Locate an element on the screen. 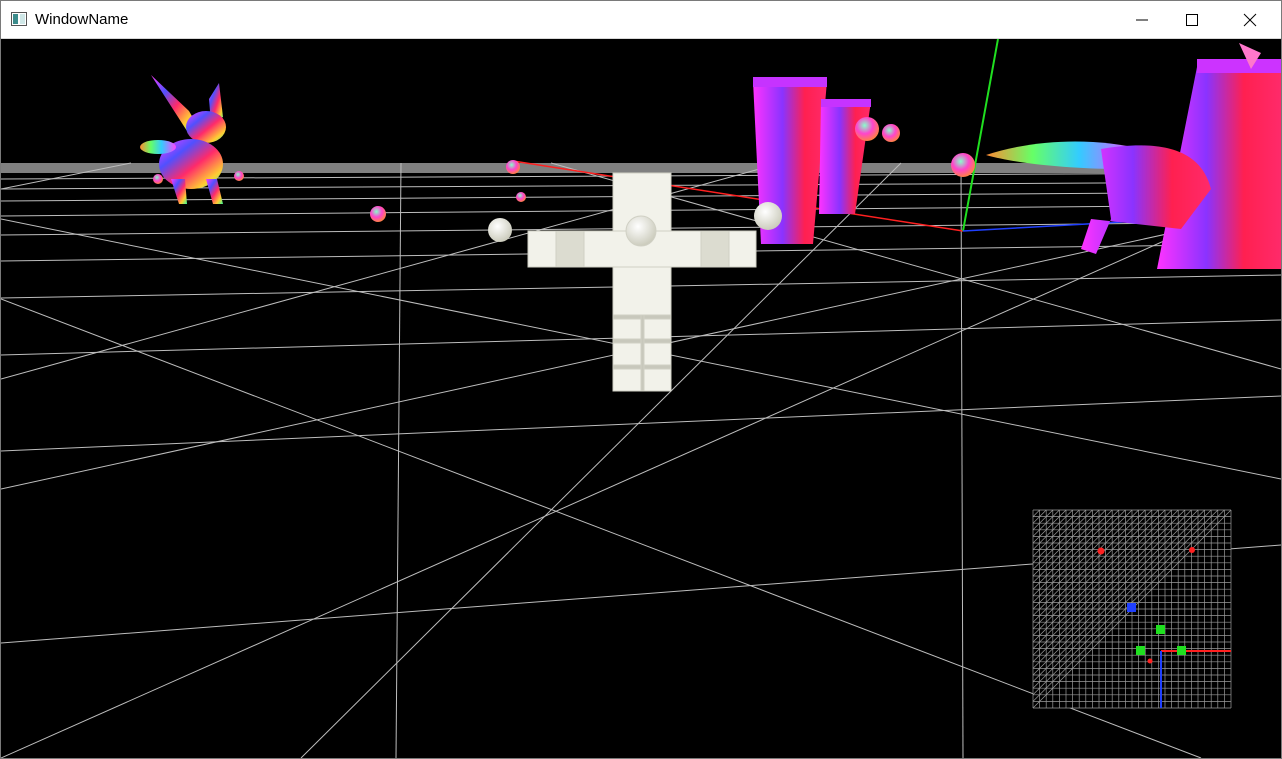 This screenshot has width=1282, height=759. maximize-icon is located at coordinates (1192, 20).